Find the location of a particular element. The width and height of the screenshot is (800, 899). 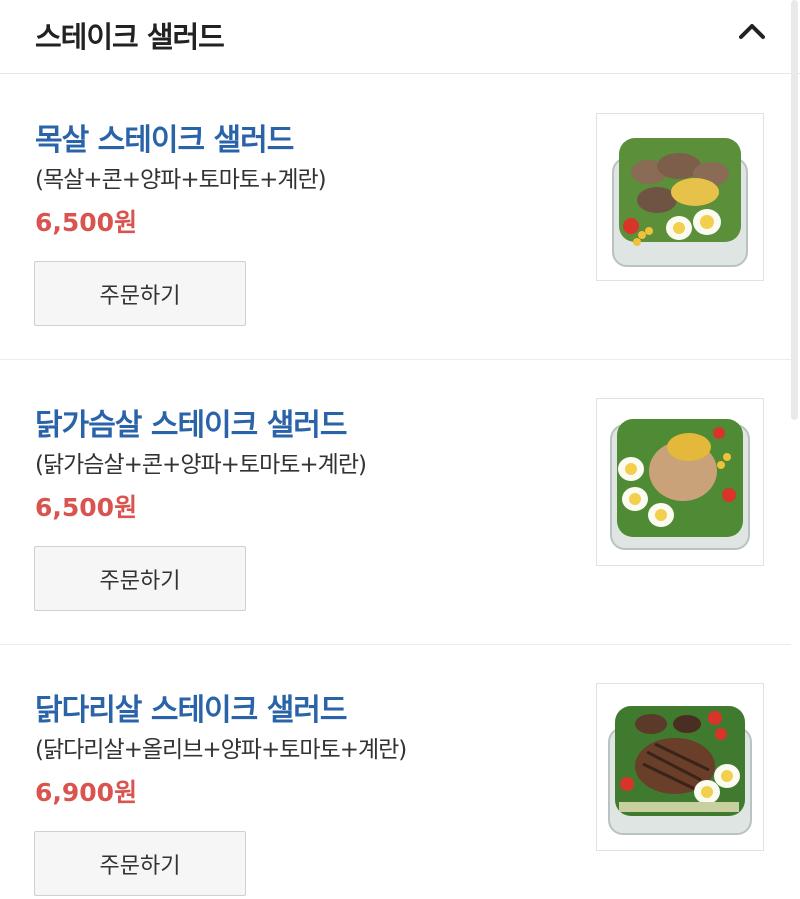

scrollbar is located at coordinates (794, 210).